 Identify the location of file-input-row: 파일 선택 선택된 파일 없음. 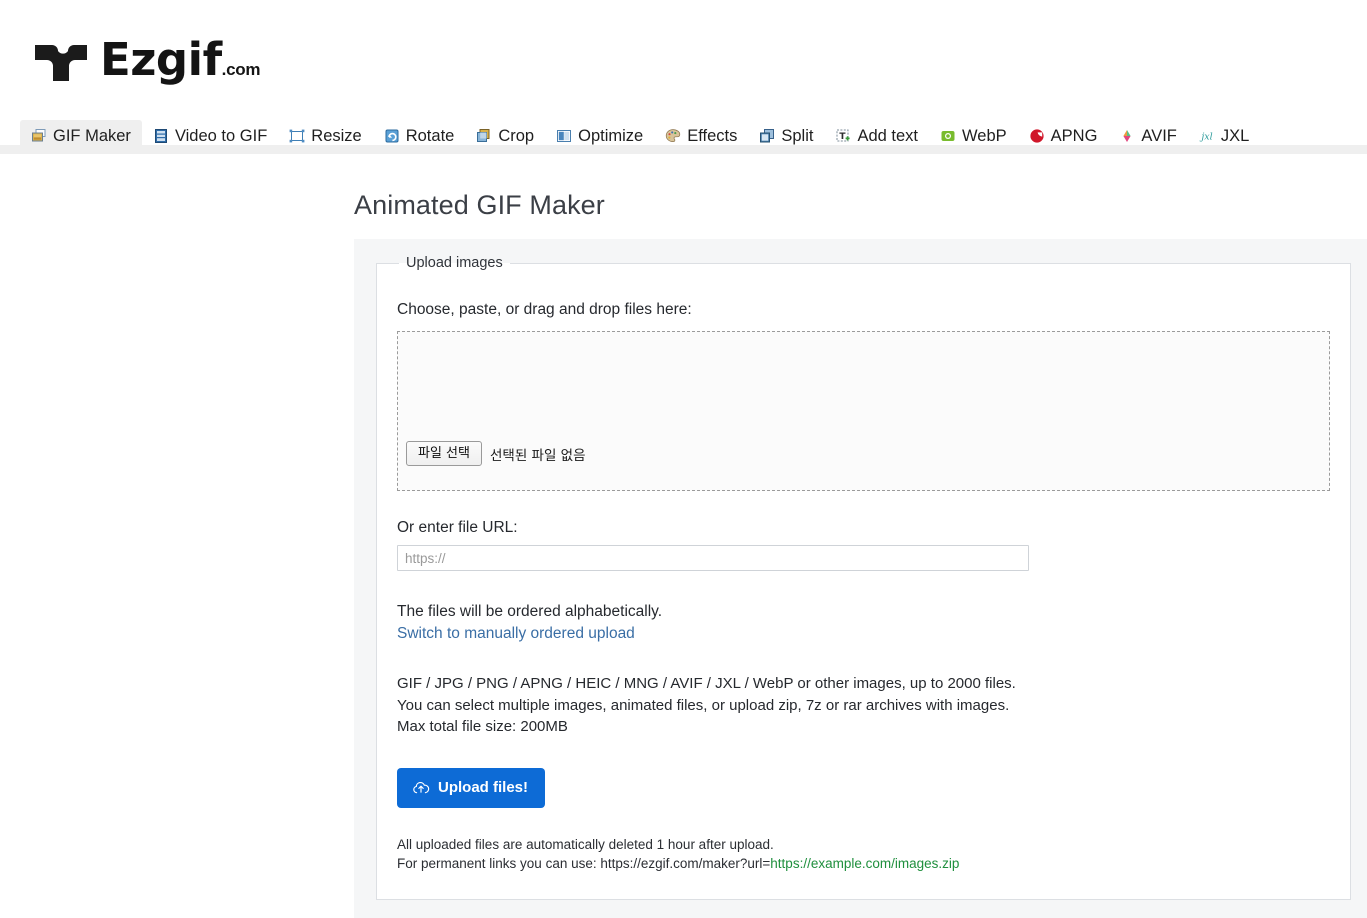
(496, 453).